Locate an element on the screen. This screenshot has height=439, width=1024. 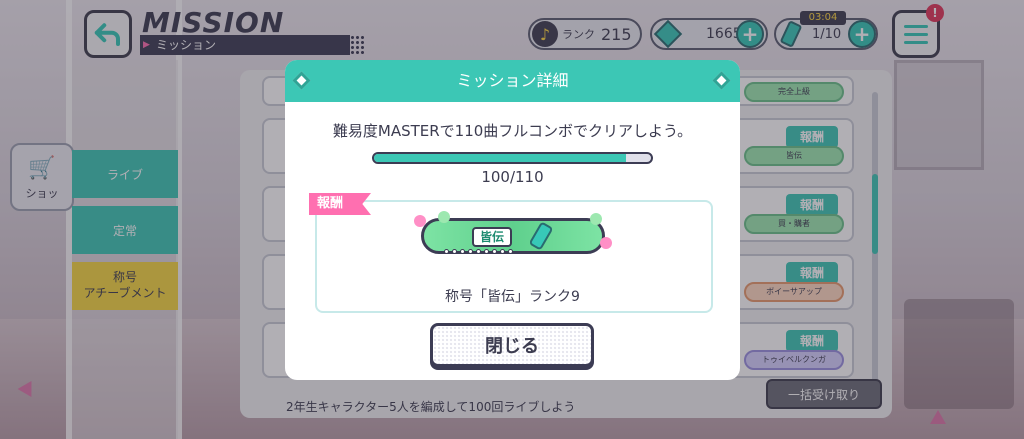
reward-label: 報酬 is located at coordinates (340, 204).